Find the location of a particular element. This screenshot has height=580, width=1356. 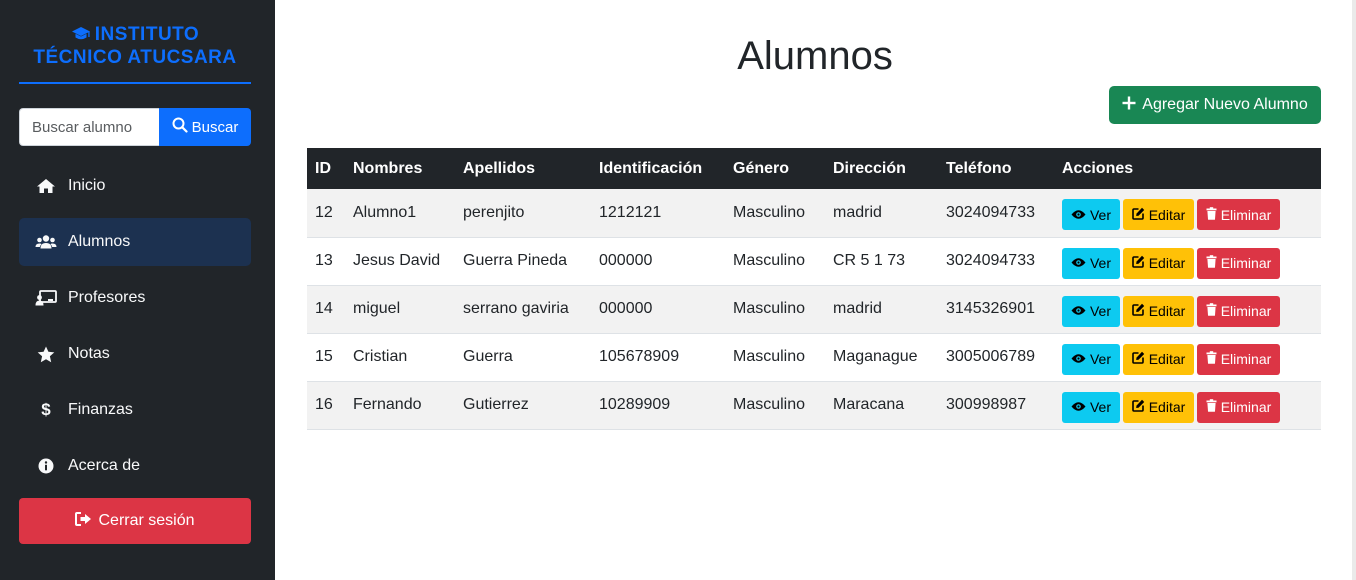

search-button: Buscar is located at coordinates (205, 127).